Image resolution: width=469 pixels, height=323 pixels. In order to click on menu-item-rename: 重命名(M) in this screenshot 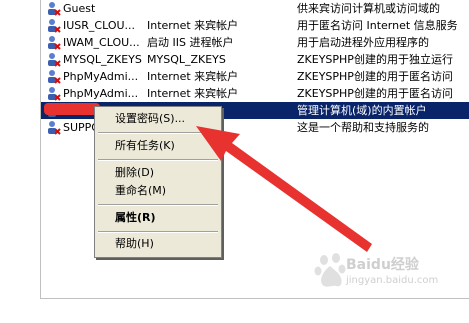, I will do `click(158, 191)`.